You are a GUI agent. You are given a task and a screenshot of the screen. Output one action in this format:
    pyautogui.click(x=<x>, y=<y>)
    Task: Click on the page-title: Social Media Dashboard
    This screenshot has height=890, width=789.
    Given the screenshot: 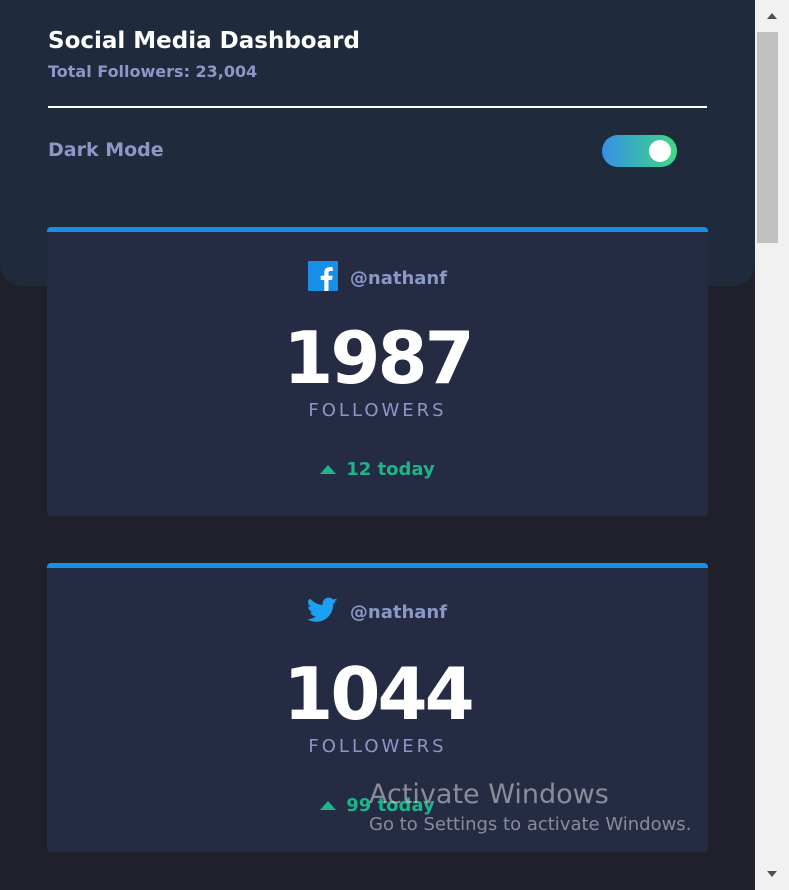 What is the action you would take?
    pyautogui.click(x=204, y=41)
    